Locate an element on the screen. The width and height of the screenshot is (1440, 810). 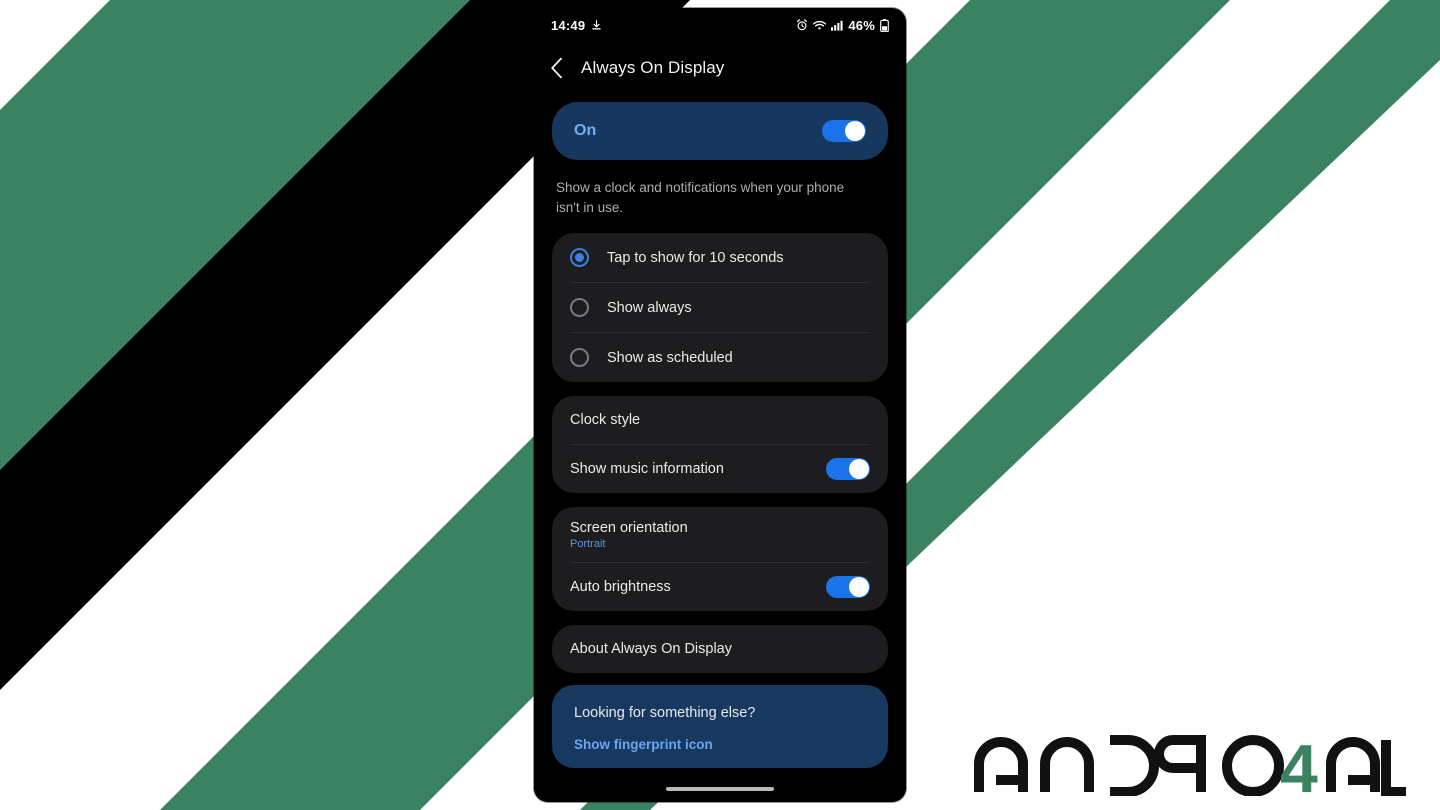
gesture-nav-pill is located at coordinates (720, 789).